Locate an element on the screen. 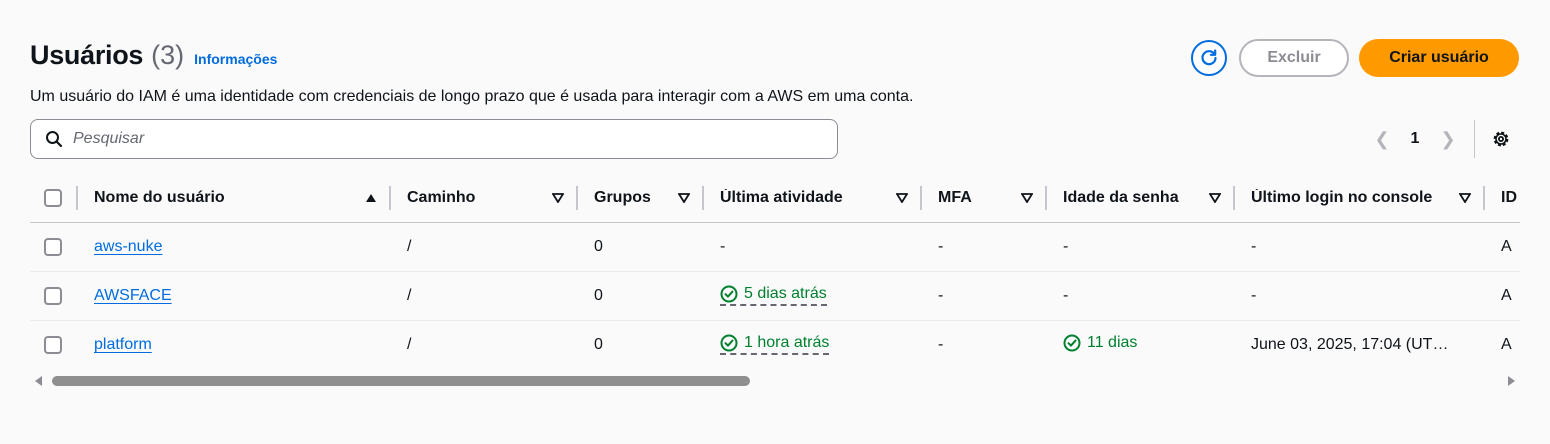 Image resolution: width=1550 pixels, height=444 pixels. column-header-id: ID is located at coordinates (1502, 198).